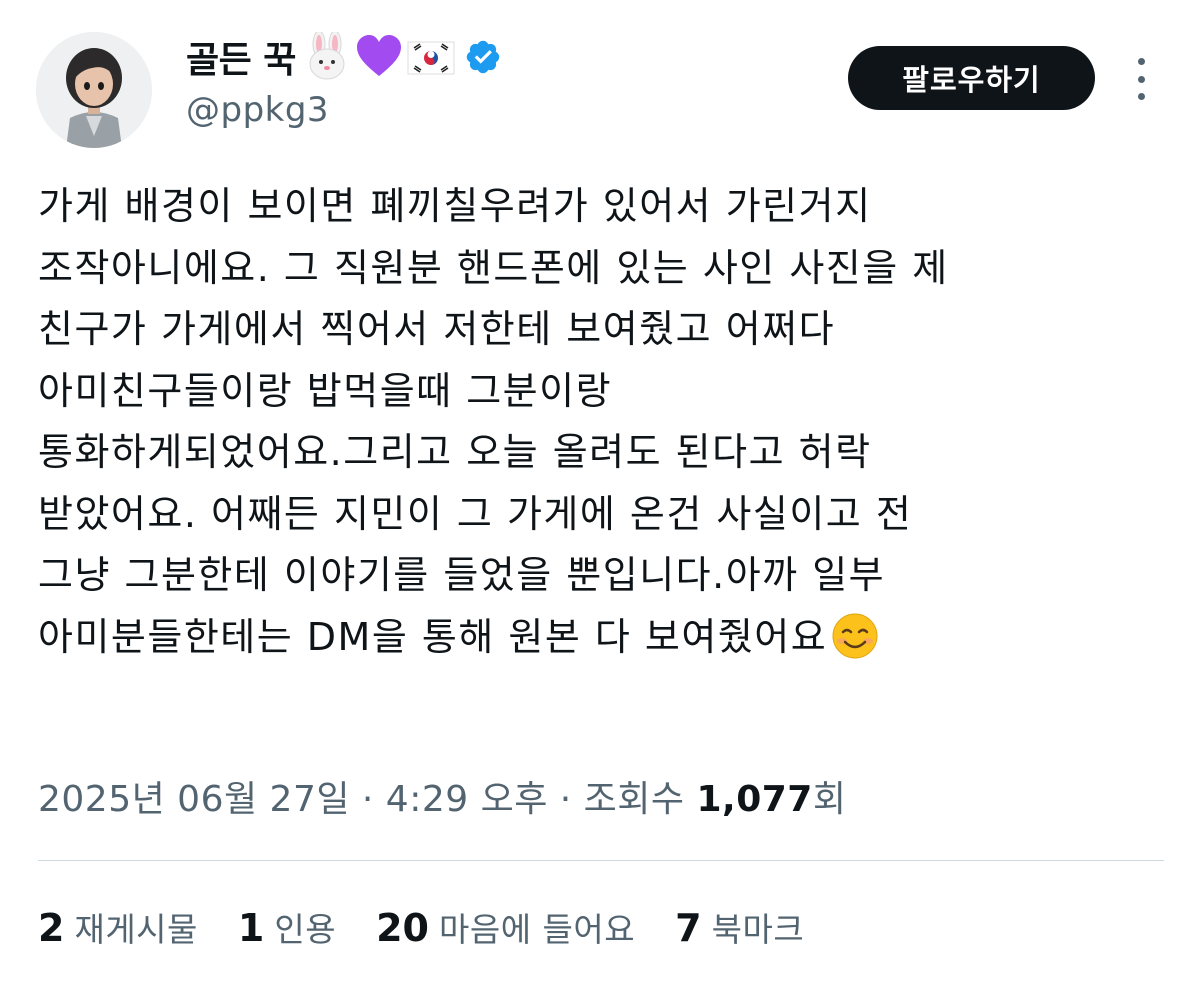  What do you see at coordinates (344, 110) in the screenshot?
I see `user-handle: @ppkg3` at bounding box center [344, 110].